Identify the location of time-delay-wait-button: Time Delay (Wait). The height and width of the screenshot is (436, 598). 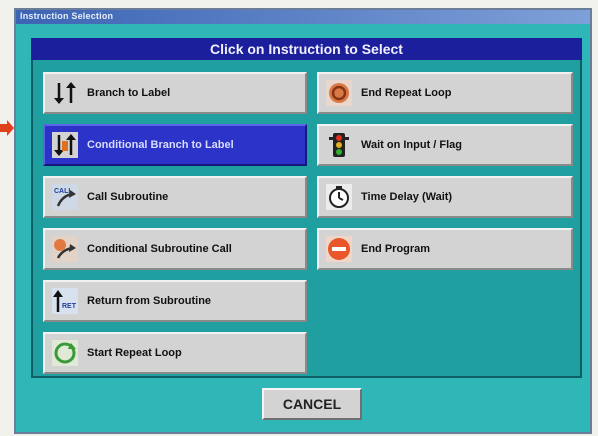
(445, 197).